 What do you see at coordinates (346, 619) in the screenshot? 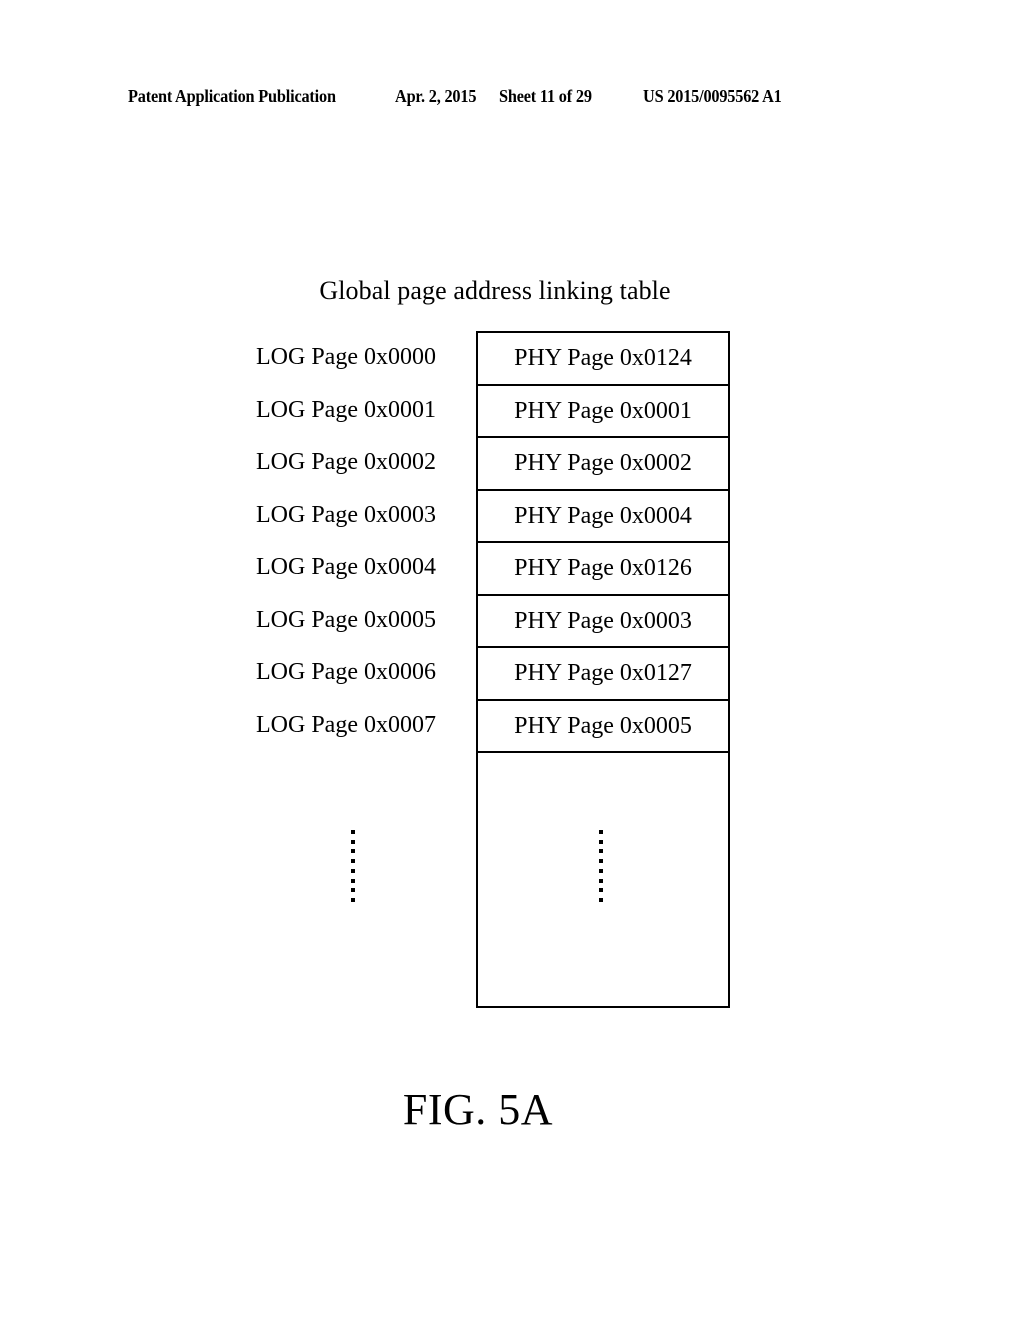
I see `logical-page-label: LOG Page 0x0005` at bounding box center [346, 619].